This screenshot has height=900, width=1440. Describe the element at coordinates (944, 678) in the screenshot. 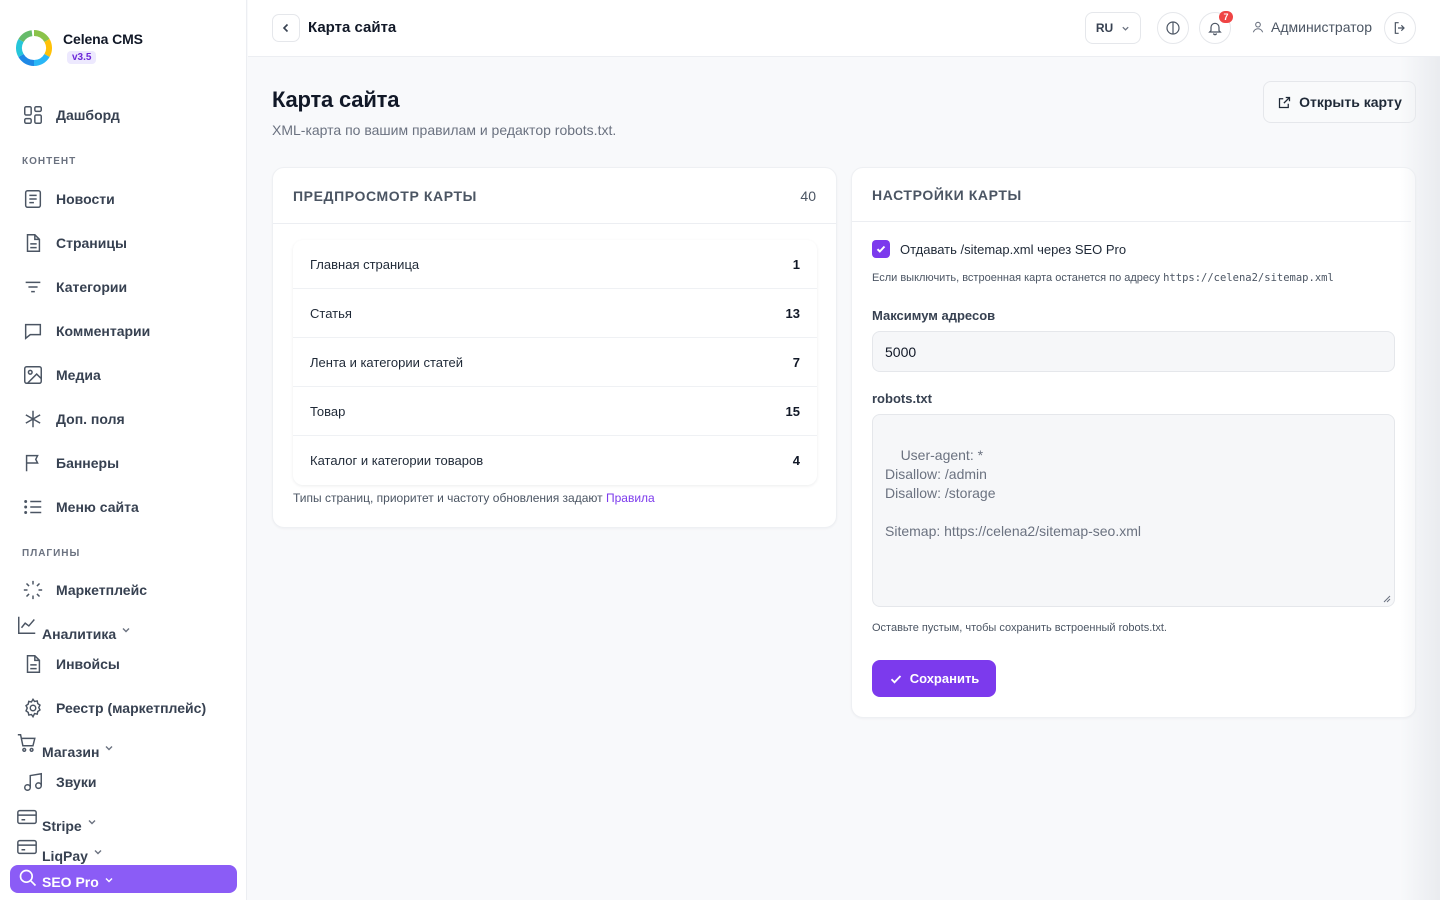

I see `save-label: Сохранить` at that location.